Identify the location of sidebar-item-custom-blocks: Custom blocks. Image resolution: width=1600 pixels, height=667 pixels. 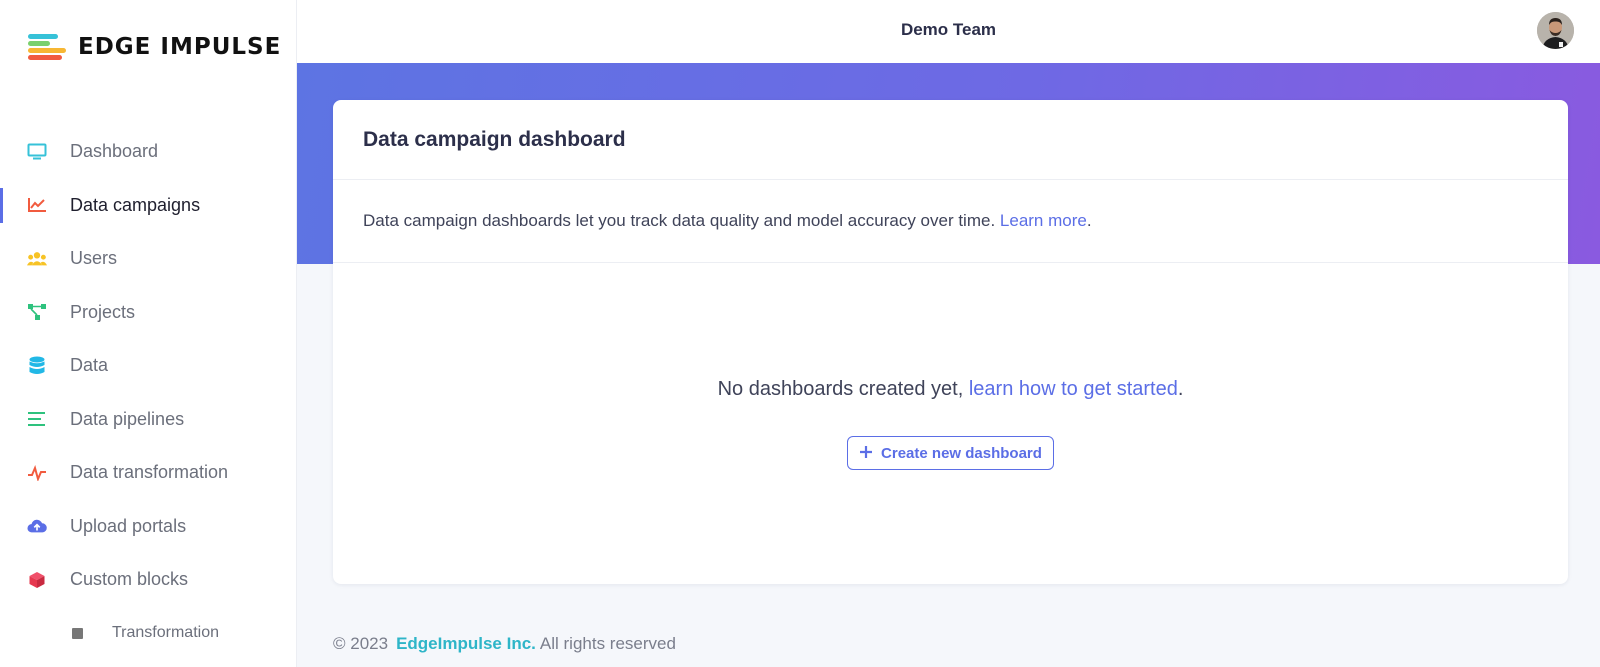
(148, 580).